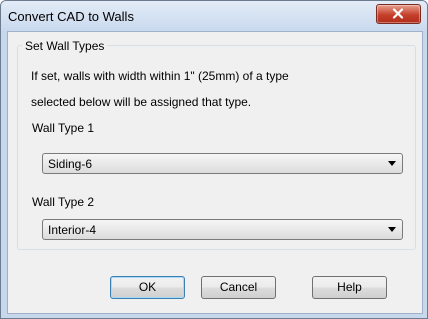 Image resolution: width=428 pixels, height=319 pixels. Describe the element at coordinates (65, 46) in the screenshot. I see `group-title: Set Wall Types` at that location.